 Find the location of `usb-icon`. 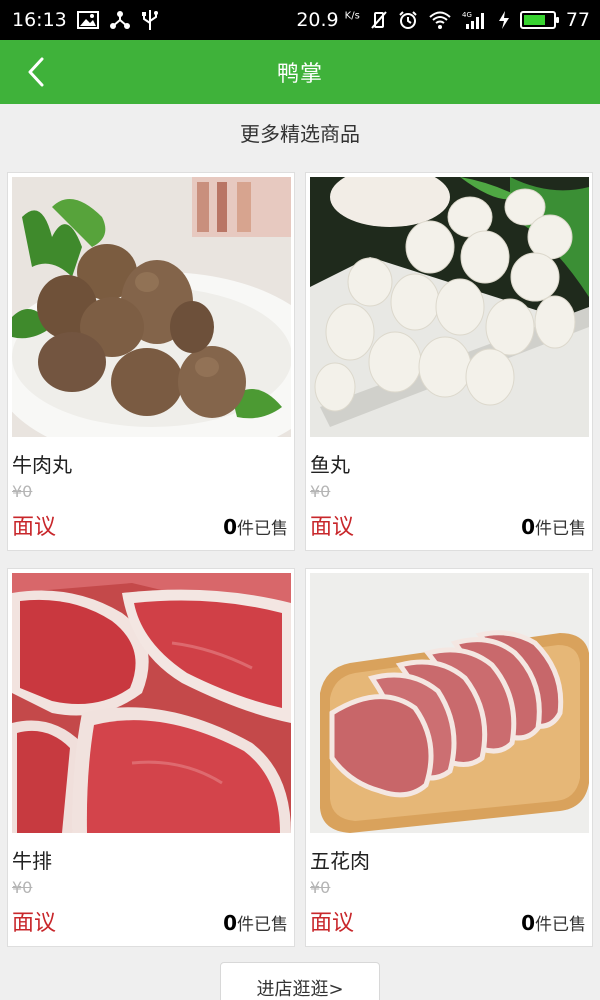

usb-icon is located at coordinates (150, 20).